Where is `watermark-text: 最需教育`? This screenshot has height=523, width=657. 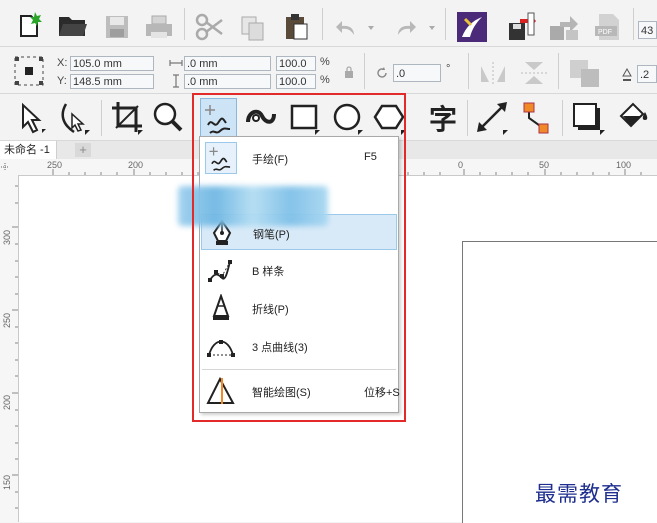 watermark-text: 最需教育 is located at coordinates (579, 494).